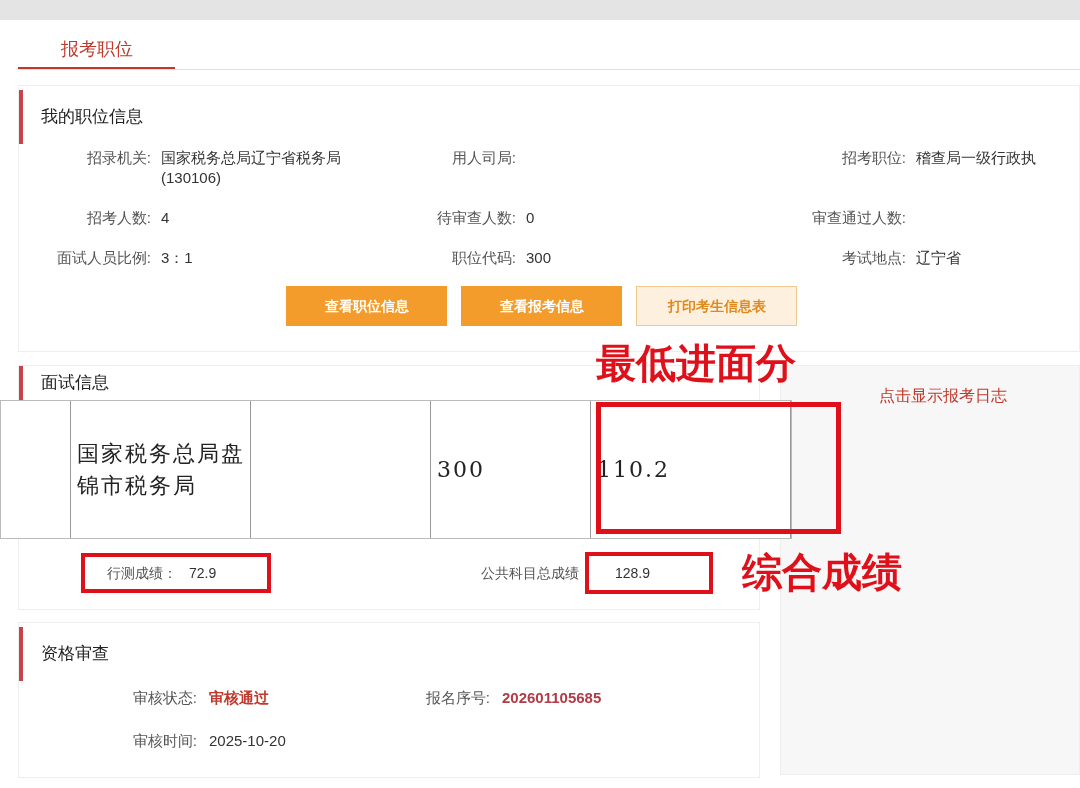 The width and height of the screenshot is (1080, 788). What do you see at coordinates (165, 217) in the screenshot?
I see `field-value: 4` at bounding box center [165, 217].